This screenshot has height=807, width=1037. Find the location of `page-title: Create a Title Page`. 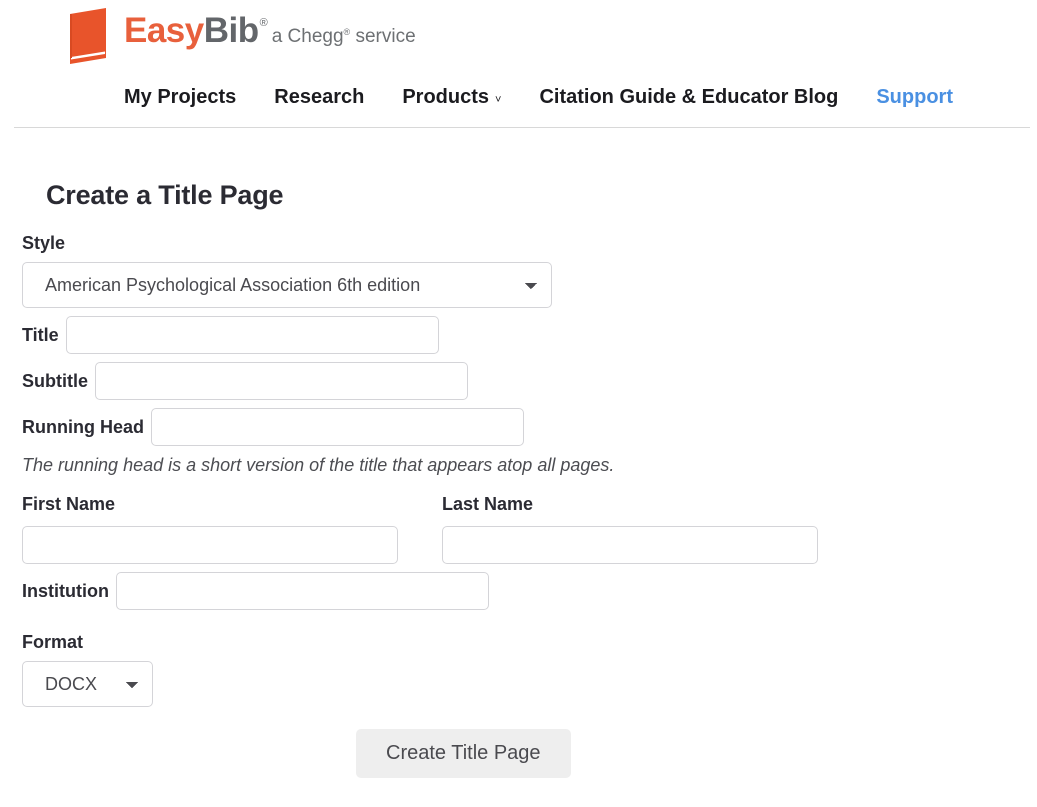

page-title: Create a Title Page is located at coordinates (165, 195).